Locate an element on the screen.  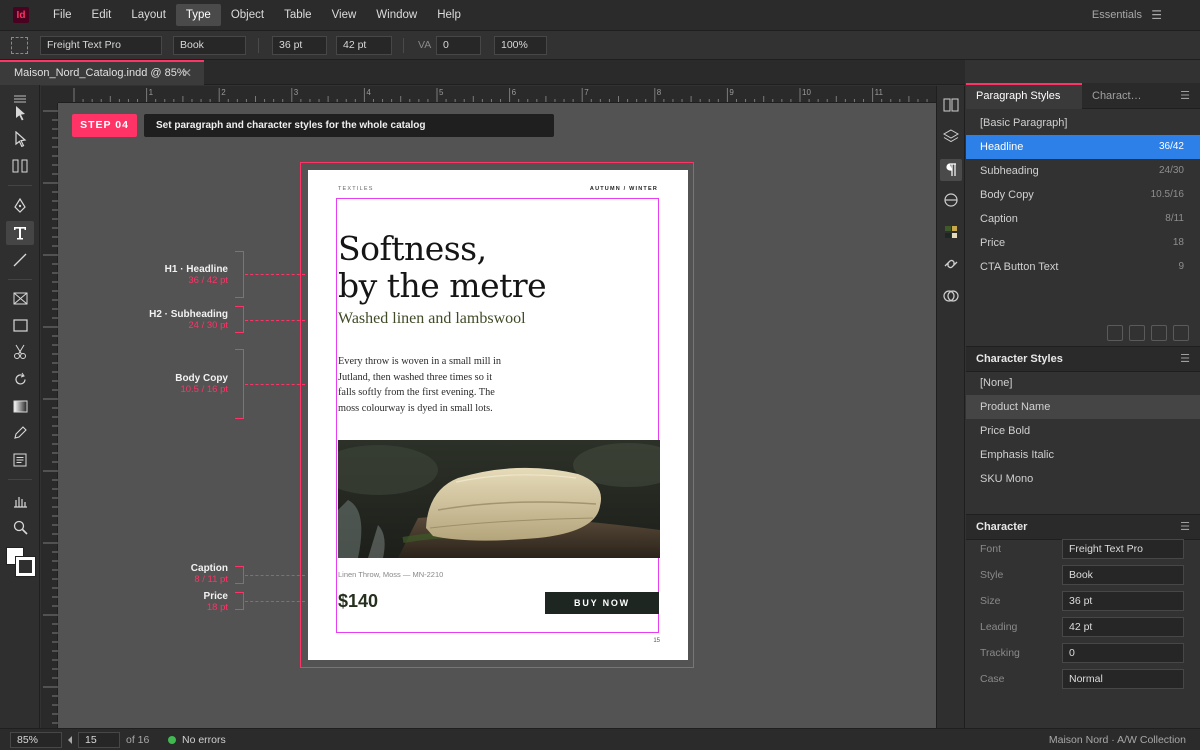
character-leading-field: 42 pt is located at coordinates (1123, 627).